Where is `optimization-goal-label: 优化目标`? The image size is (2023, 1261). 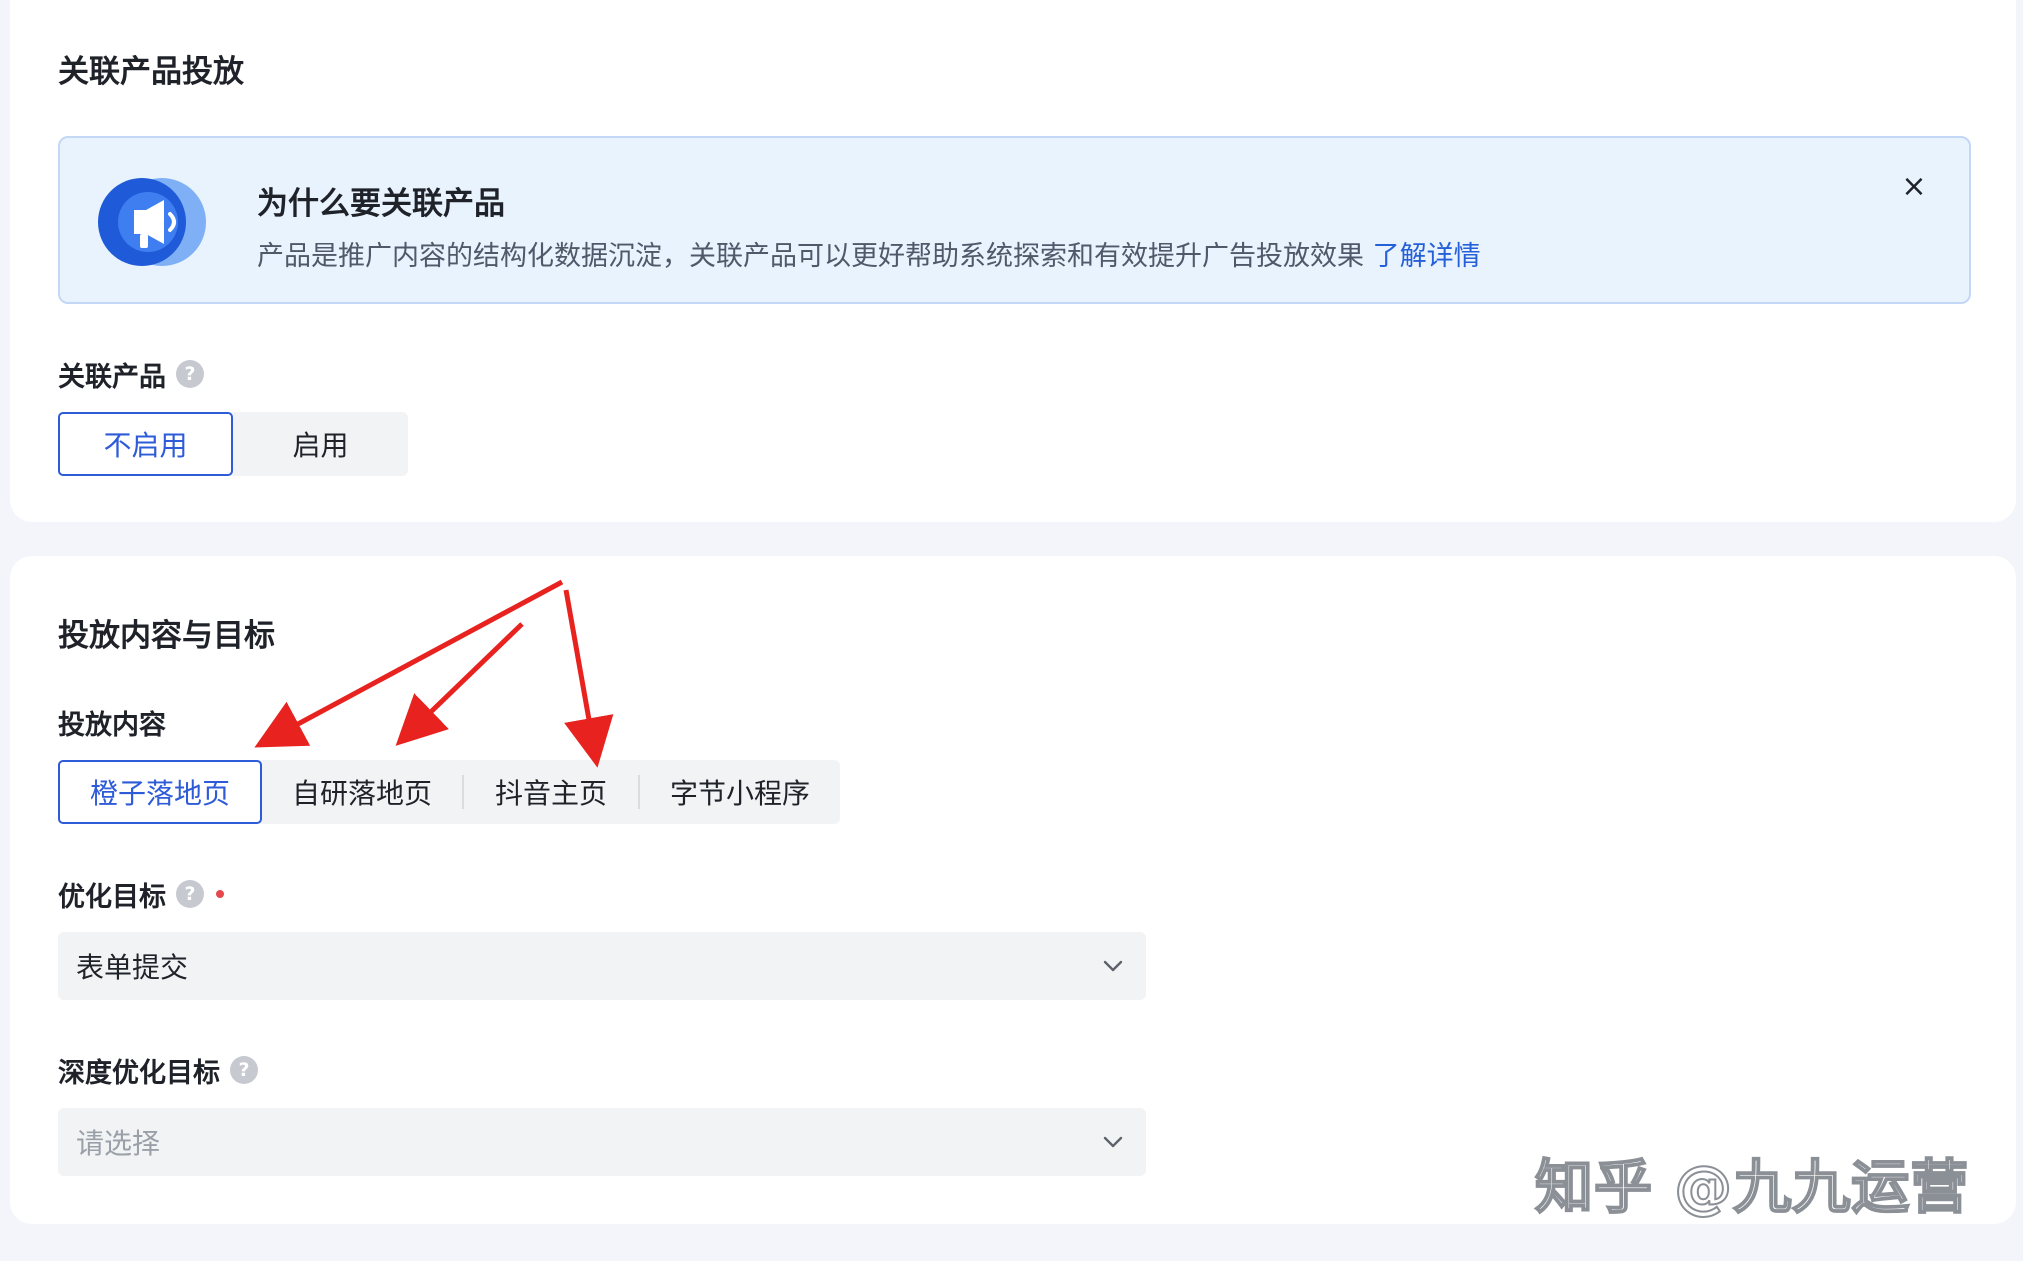 optimization-goal-label: 优化目标 is located at coordinates (112, 897).